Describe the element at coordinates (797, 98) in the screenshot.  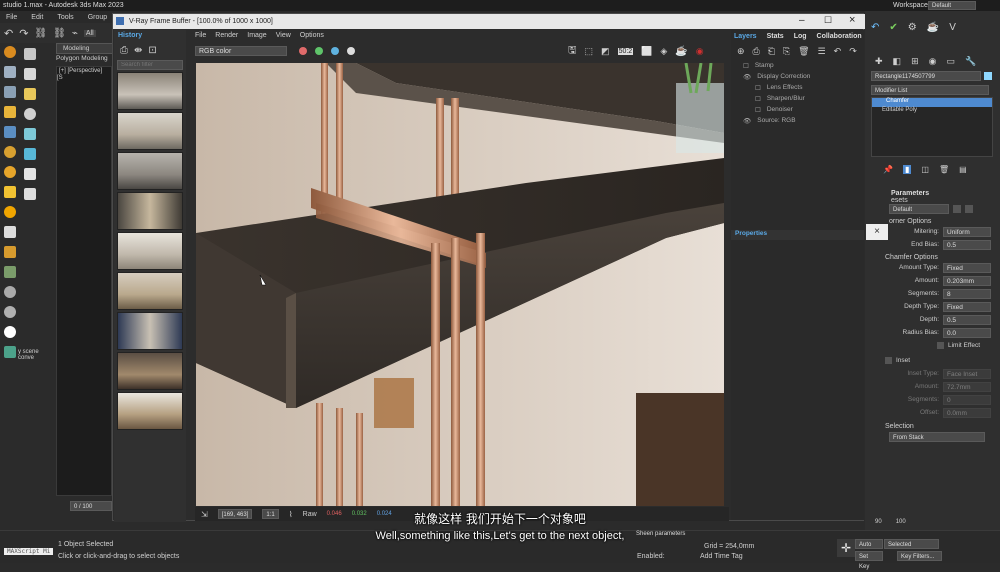
I see `layer-item: ☐ Sharpen/Blur` at that location.